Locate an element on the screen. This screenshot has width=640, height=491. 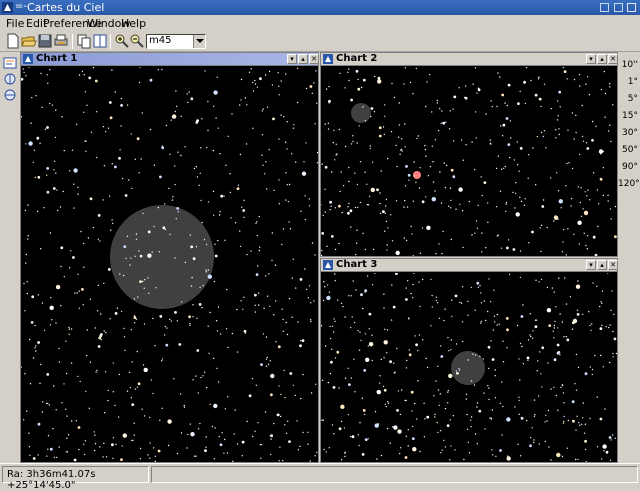
save-icon is located at coordinates (45, 41).